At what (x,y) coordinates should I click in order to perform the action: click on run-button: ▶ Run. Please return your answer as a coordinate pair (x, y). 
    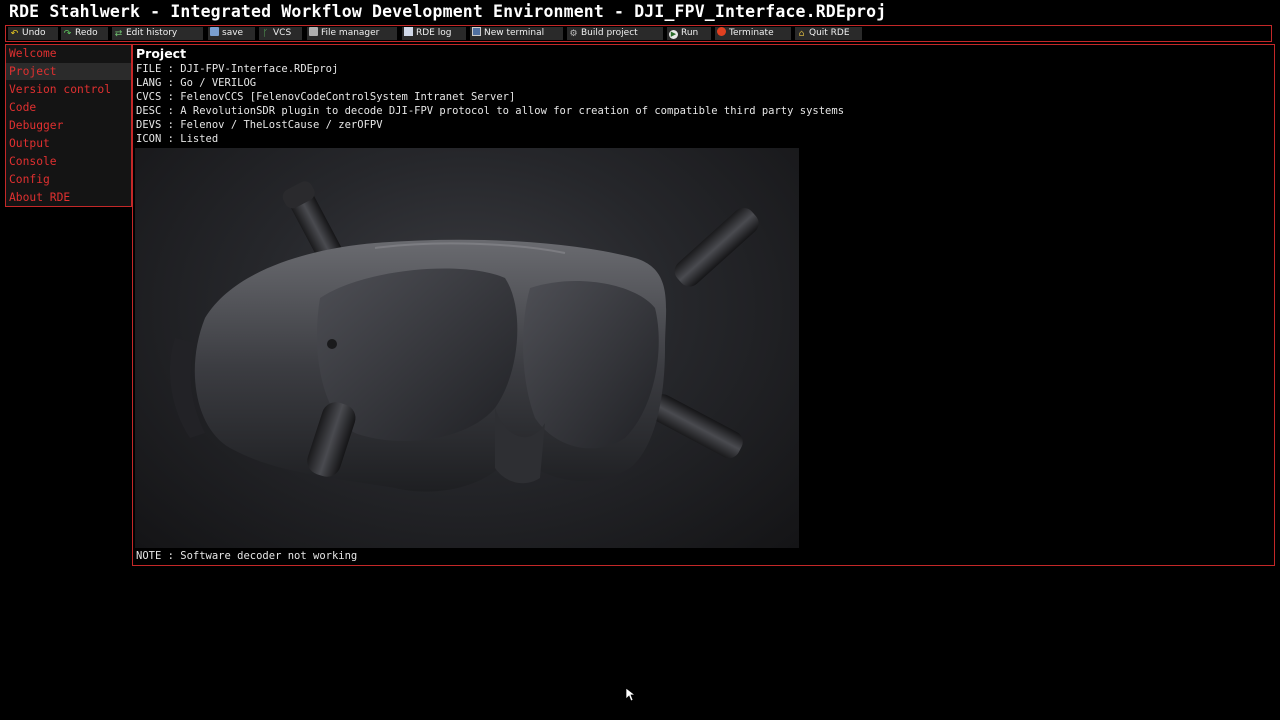
    Looking at the image, I should click on (689, 33).